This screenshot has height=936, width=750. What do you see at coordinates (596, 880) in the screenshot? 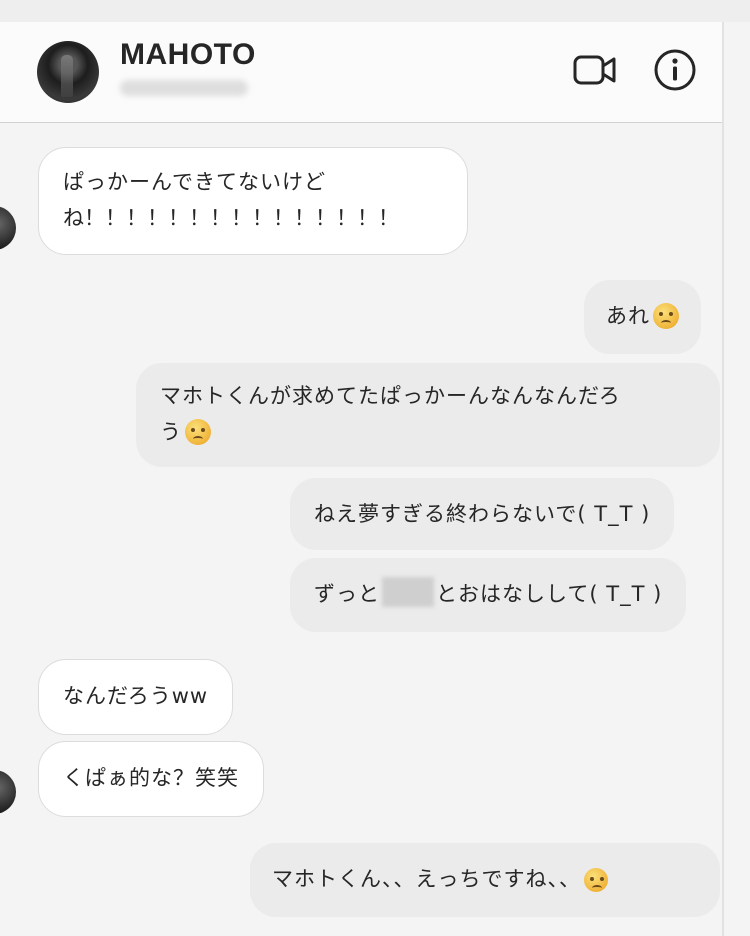
I see `pleading-face-emoji-icon` at bounding box center [596, 880].